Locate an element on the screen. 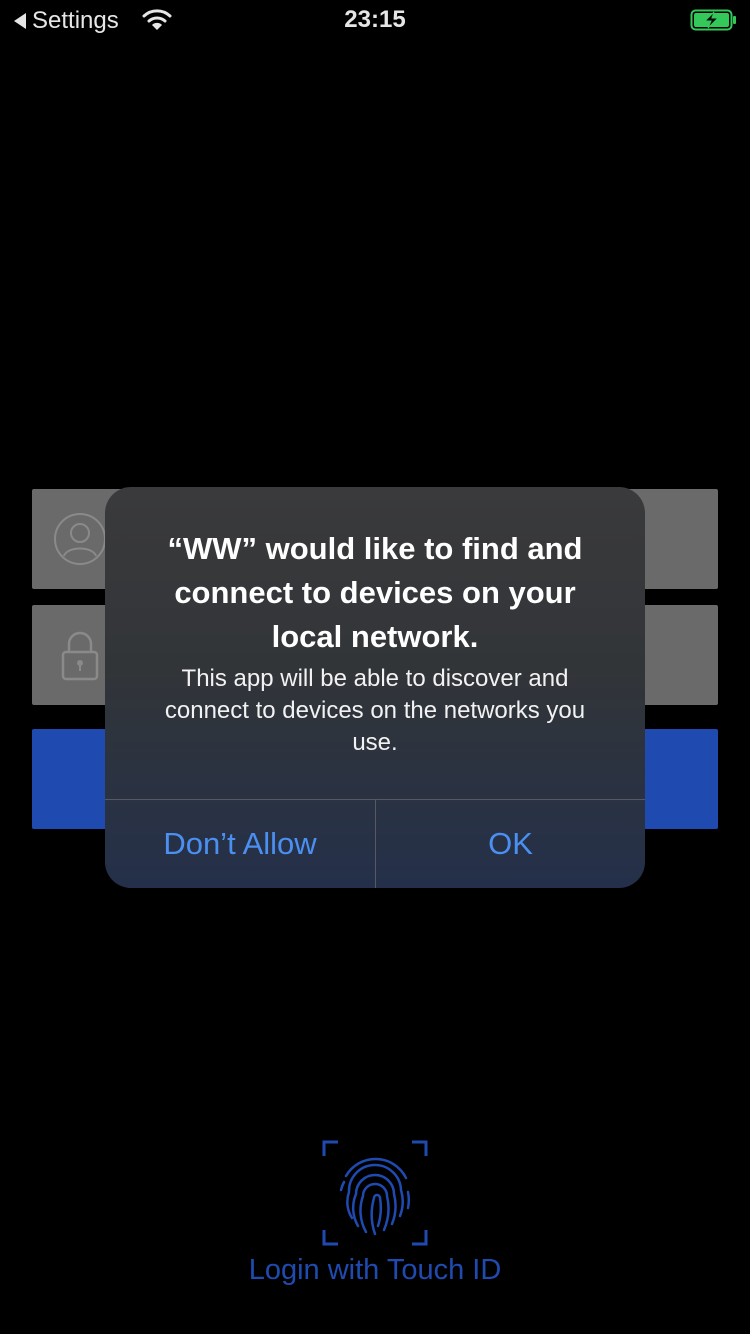  status-time: 23:15 is located at coordinates (375, 19).